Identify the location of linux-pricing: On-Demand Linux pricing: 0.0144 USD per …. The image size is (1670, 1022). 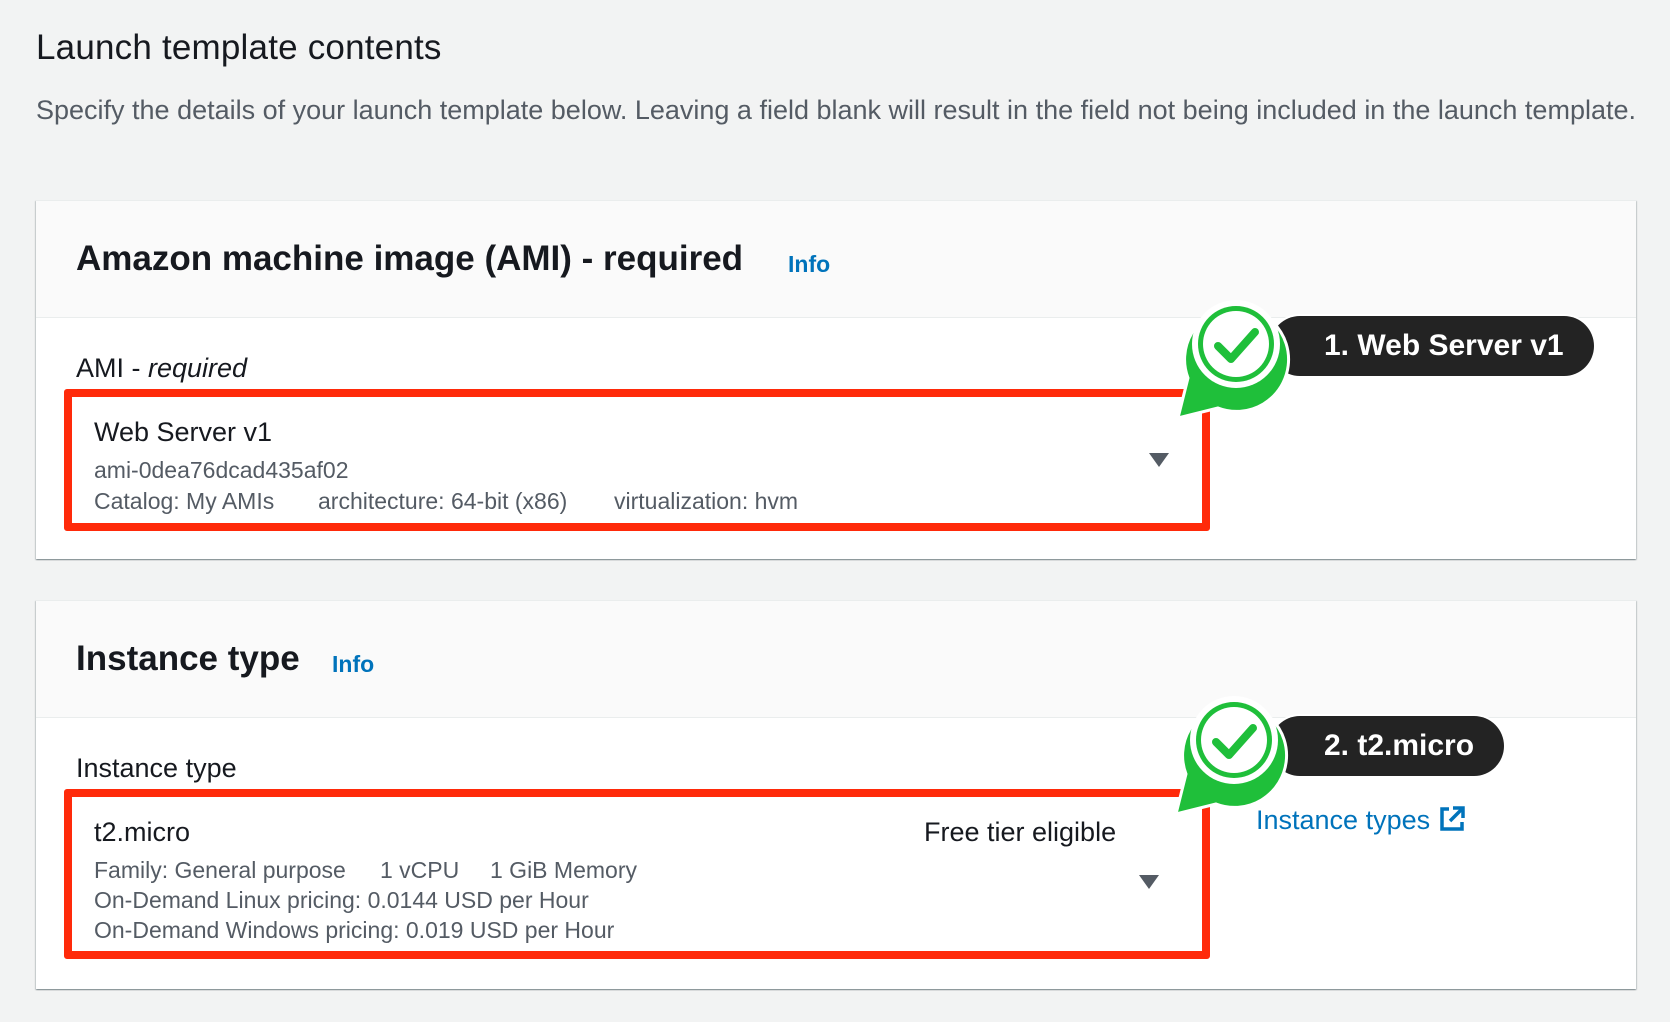
(341, 900).